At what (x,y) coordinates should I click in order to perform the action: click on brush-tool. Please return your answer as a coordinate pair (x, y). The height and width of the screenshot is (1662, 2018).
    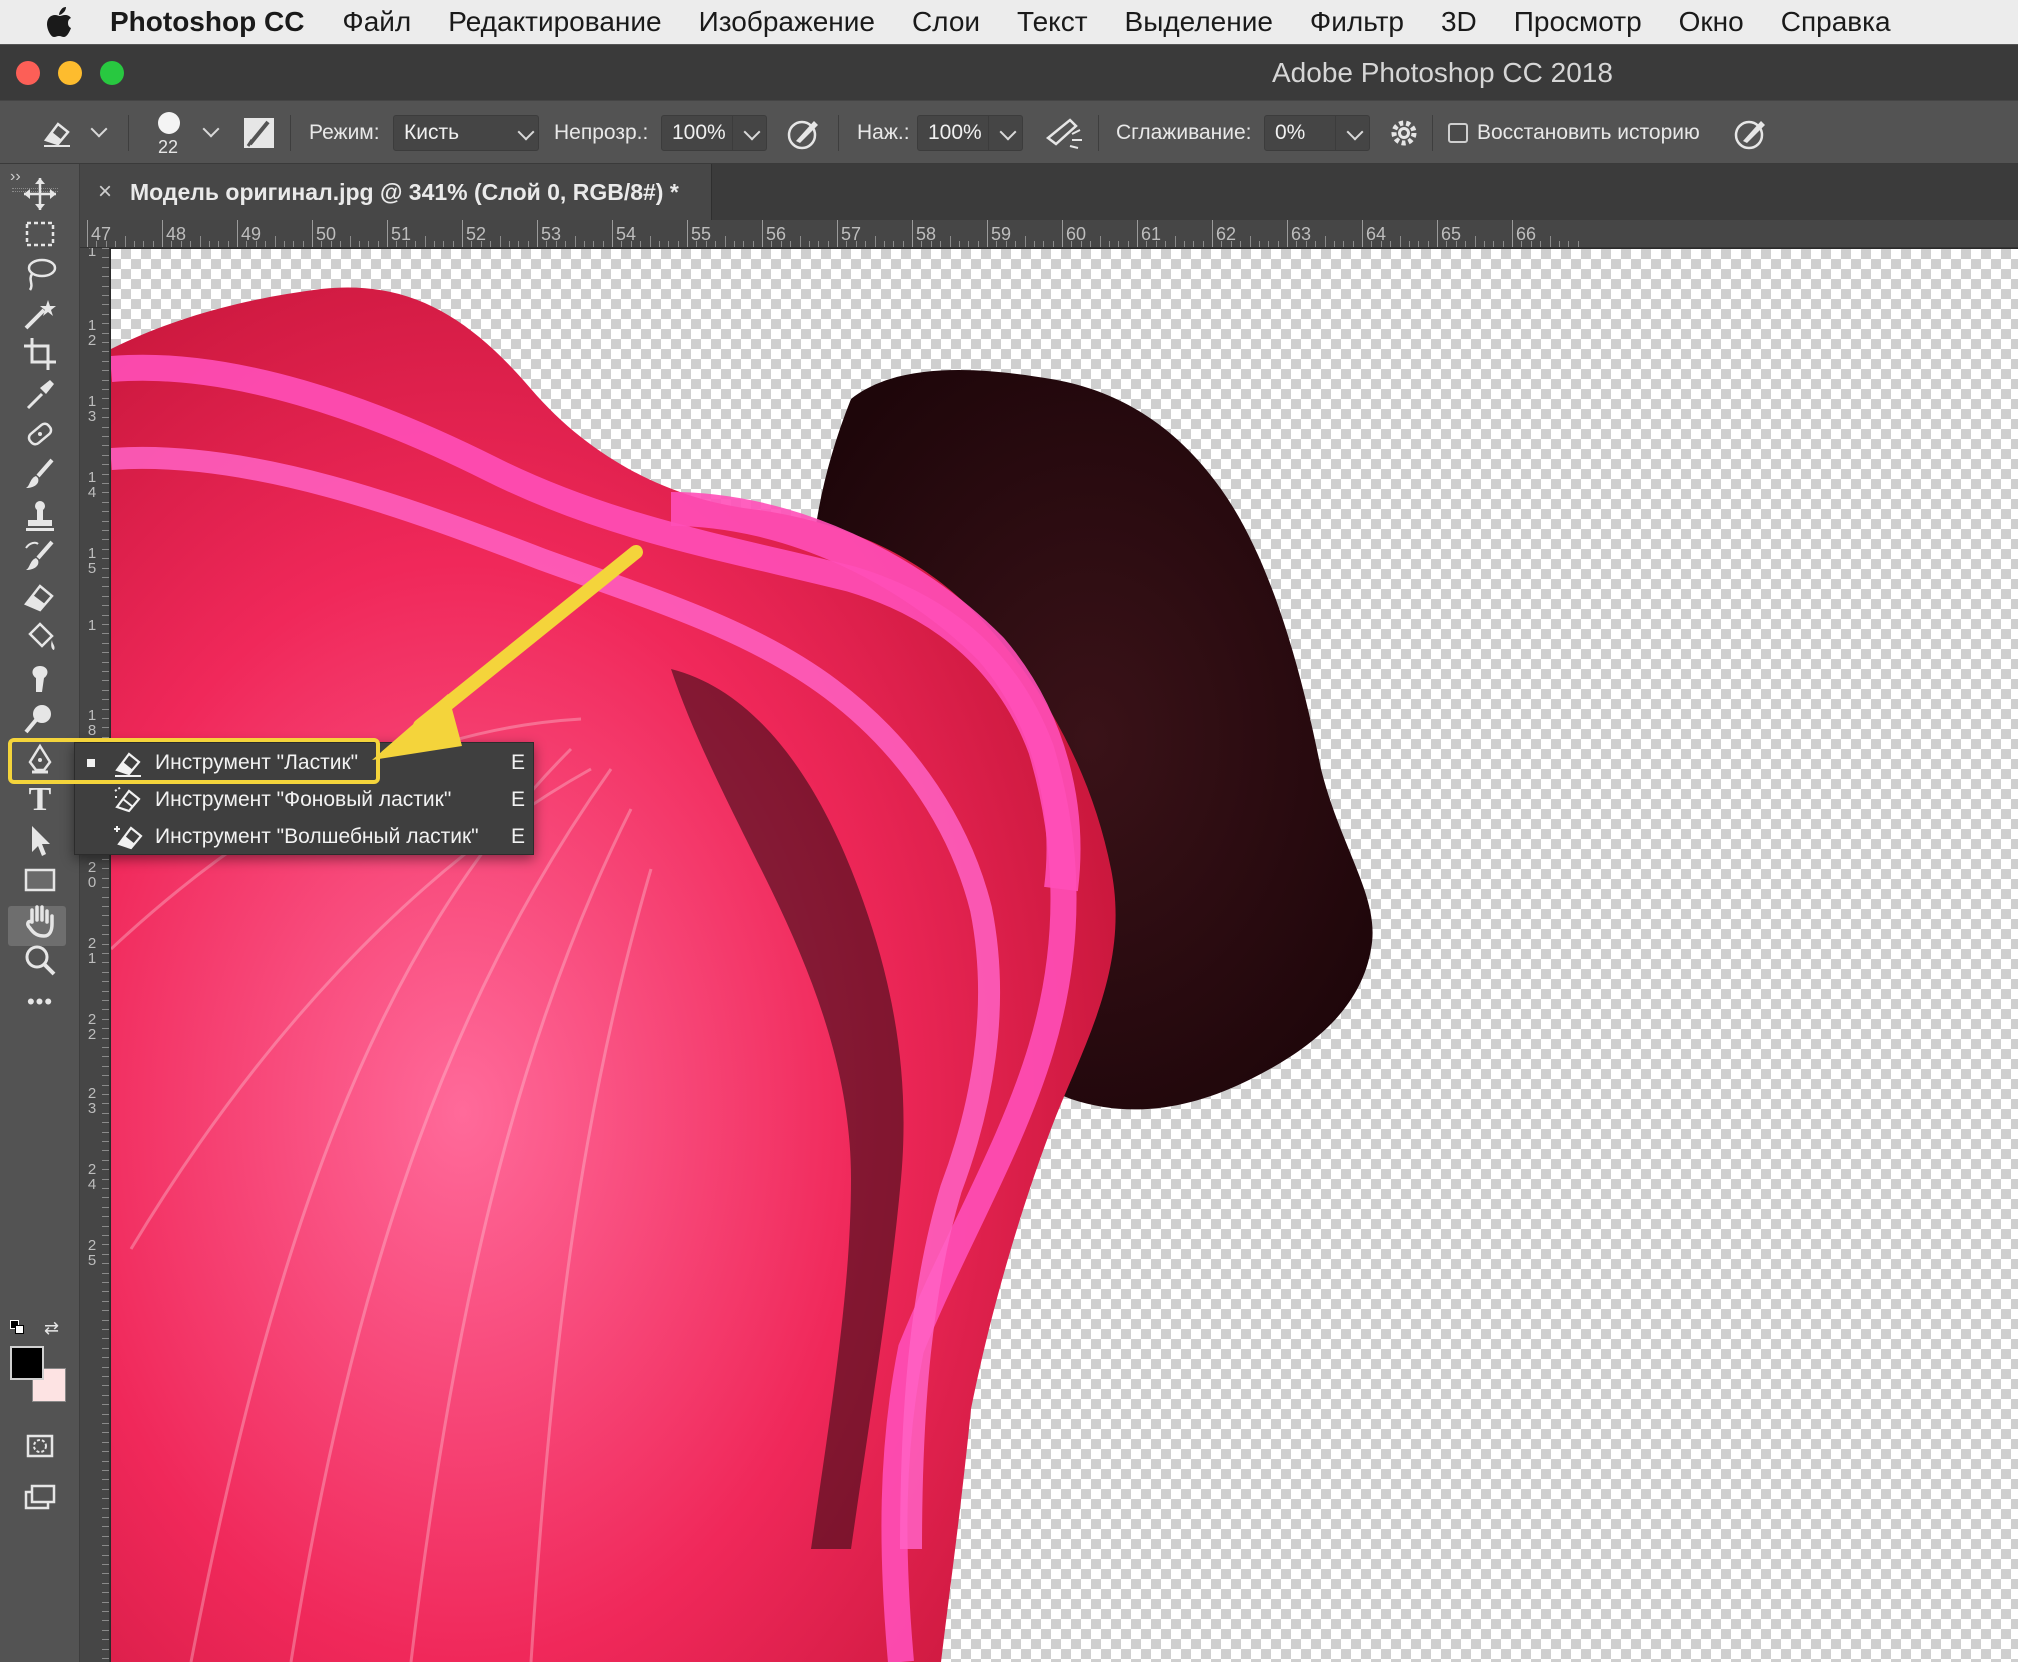
    Looking at the image, I should click on (40, 474).